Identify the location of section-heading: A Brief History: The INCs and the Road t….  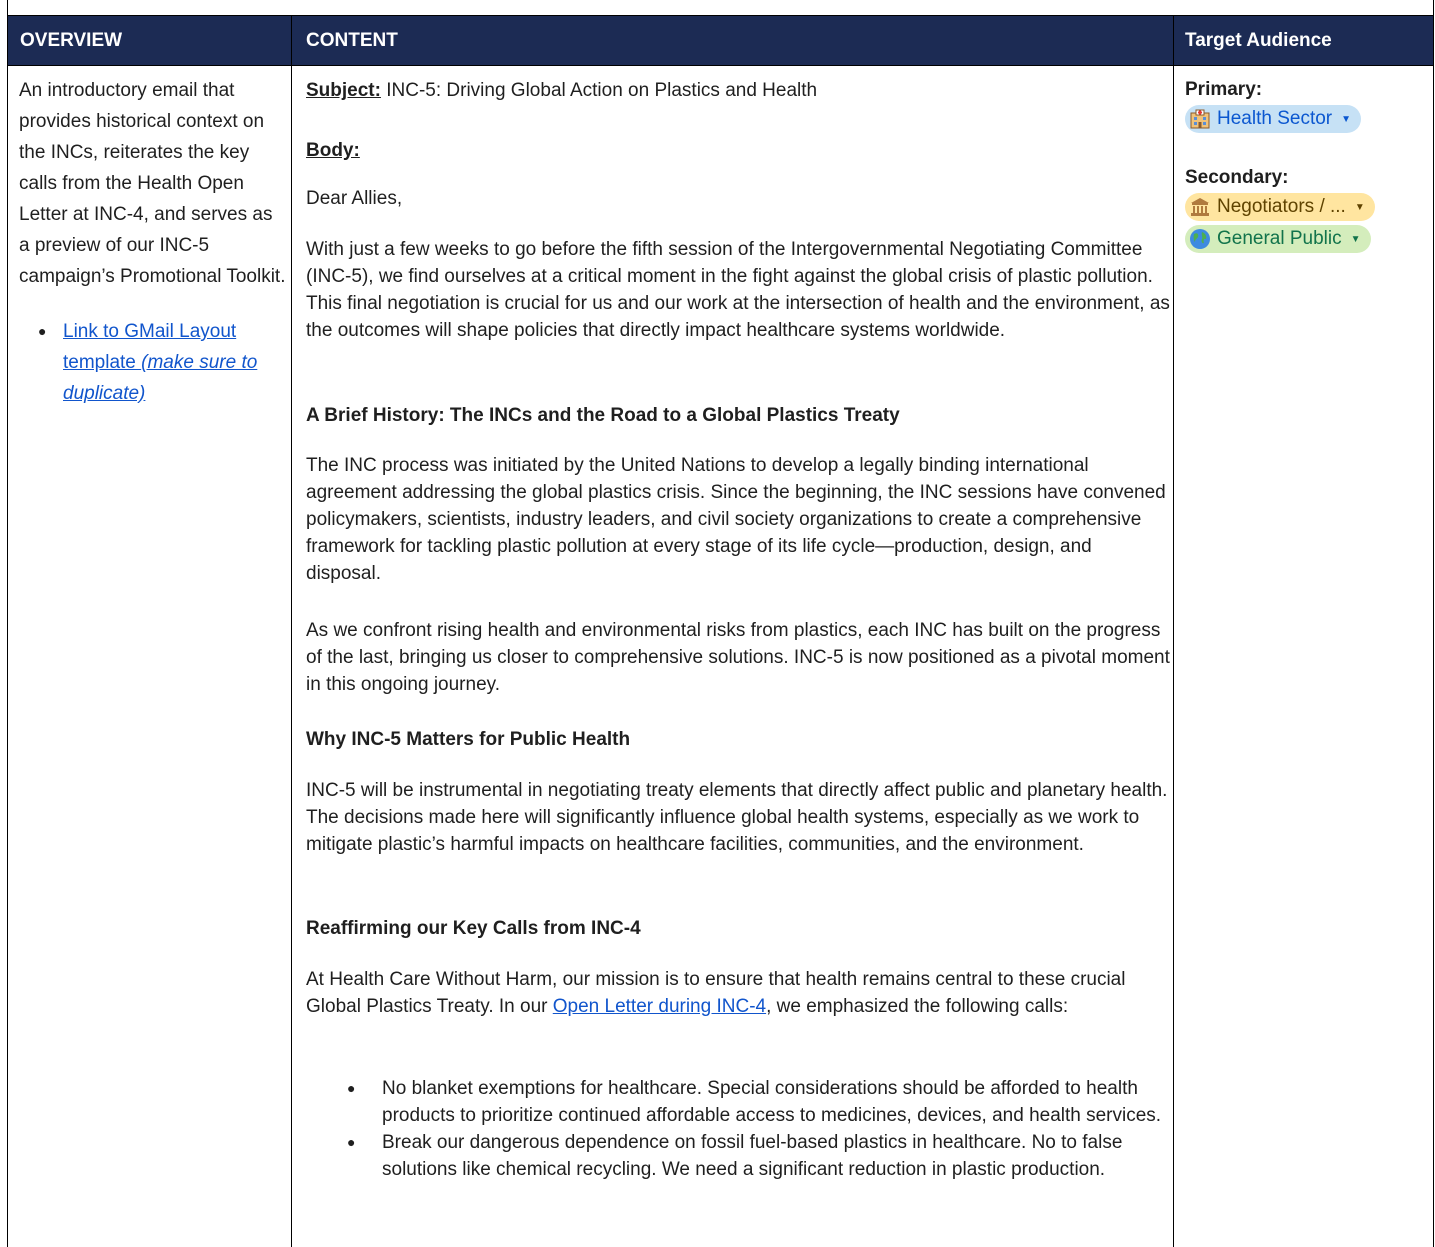
(603, 415).